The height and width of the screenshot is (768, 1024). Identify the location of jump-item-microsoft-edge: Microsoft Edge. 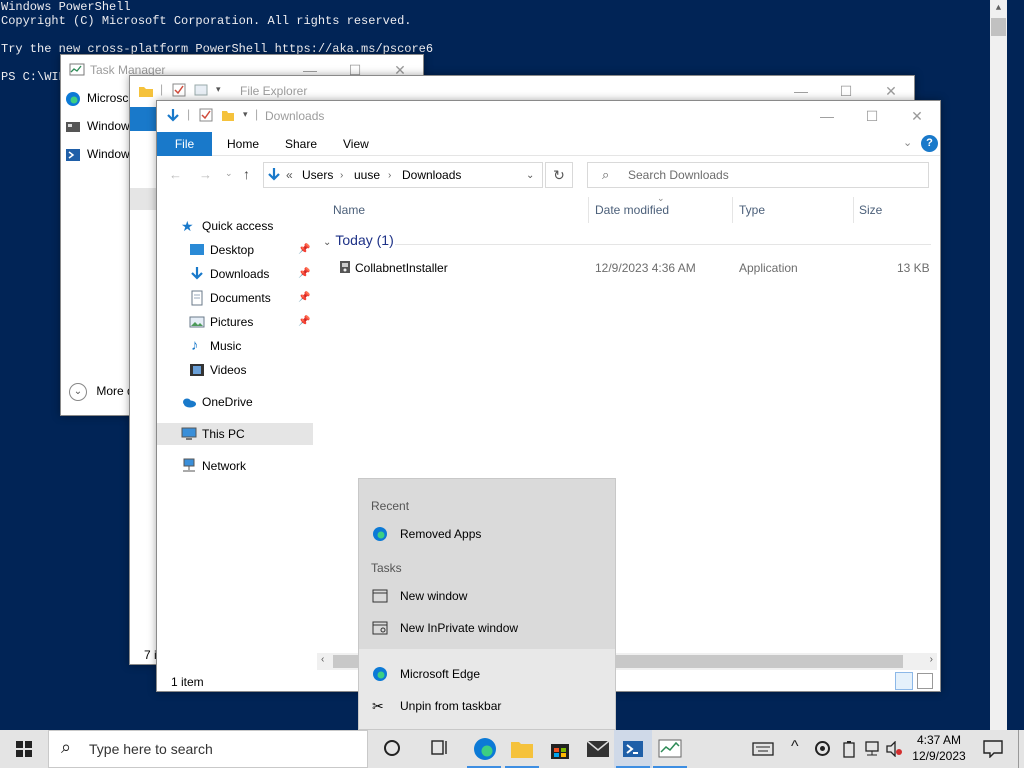
(487, 674).